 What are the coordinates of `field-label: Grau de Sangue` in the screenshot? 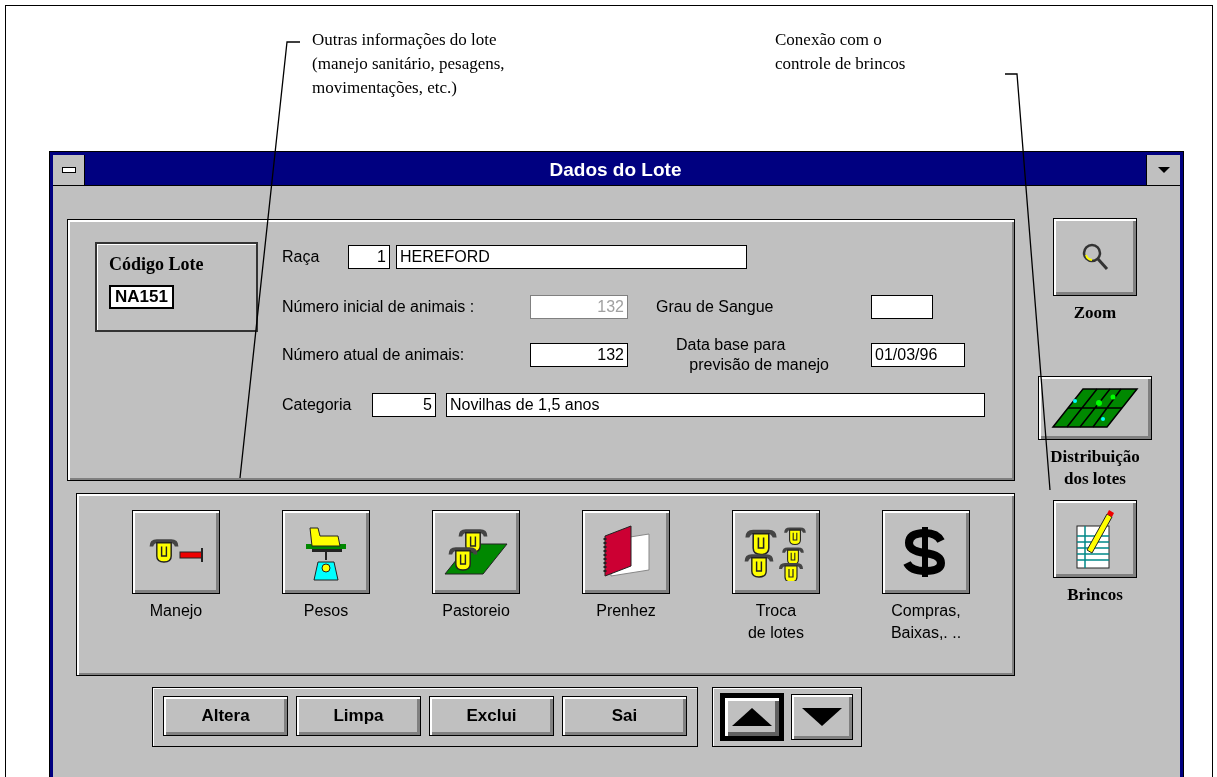 It's located at (715, 307).